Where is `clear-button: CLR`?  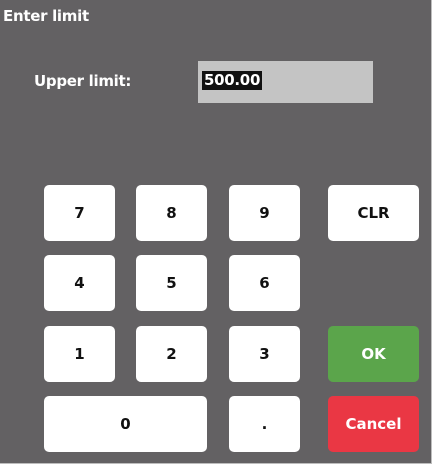
clear-button: CLR is located at coordinates (373, 213).